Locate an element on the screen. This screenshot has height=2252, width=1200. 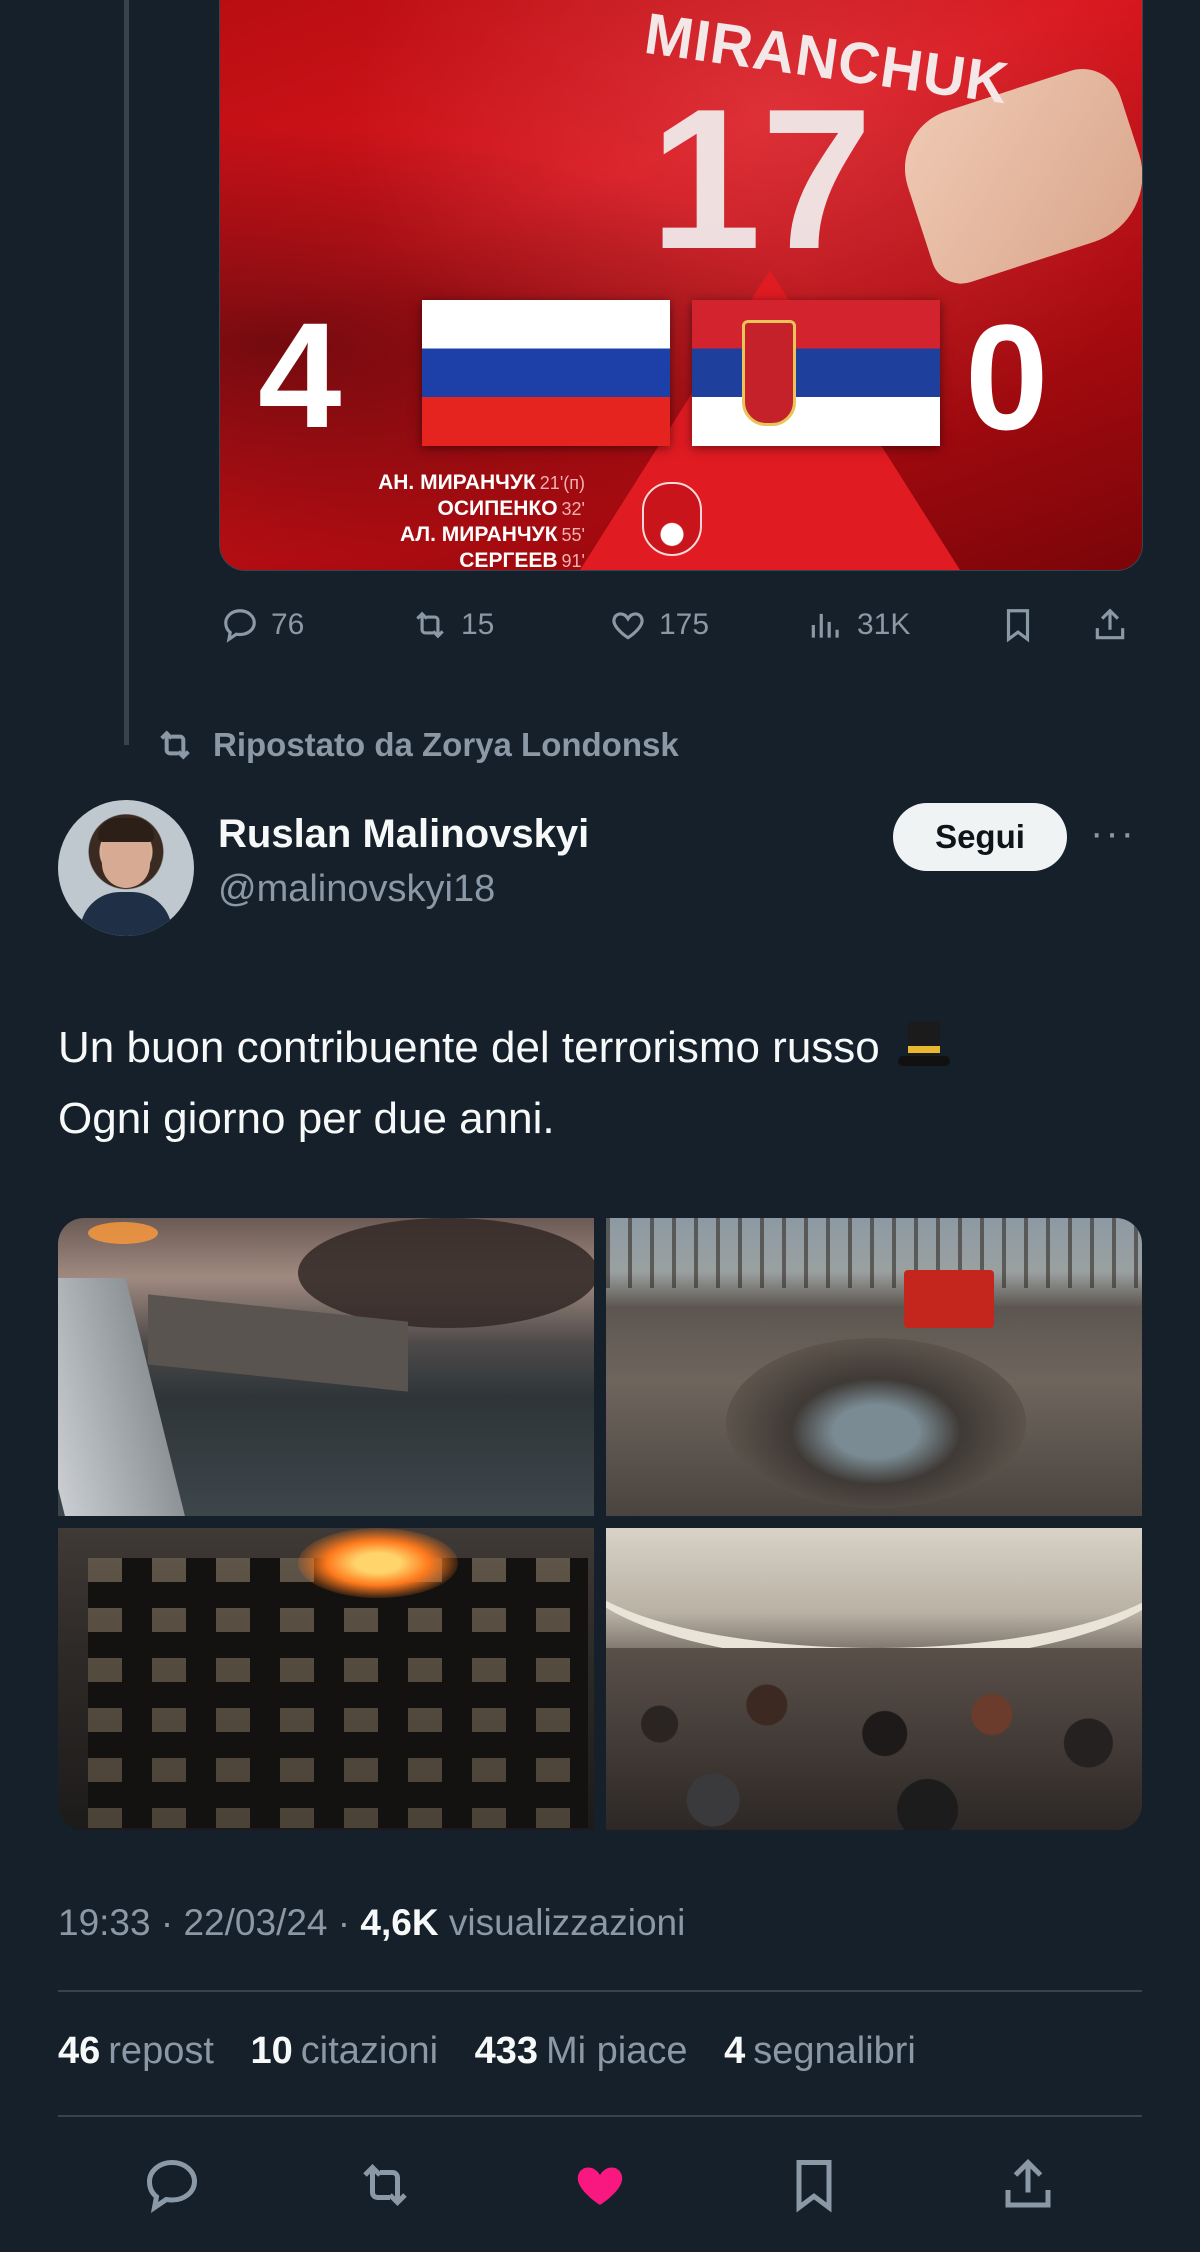
follow-button: Segui is located at coordinates (980, 837).